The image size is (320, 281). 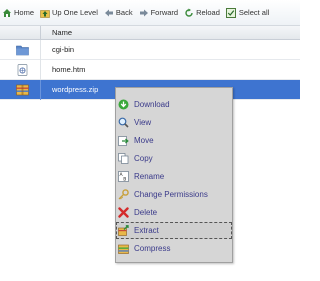 I want to click on archive-icon, so click(x=22, y=90).